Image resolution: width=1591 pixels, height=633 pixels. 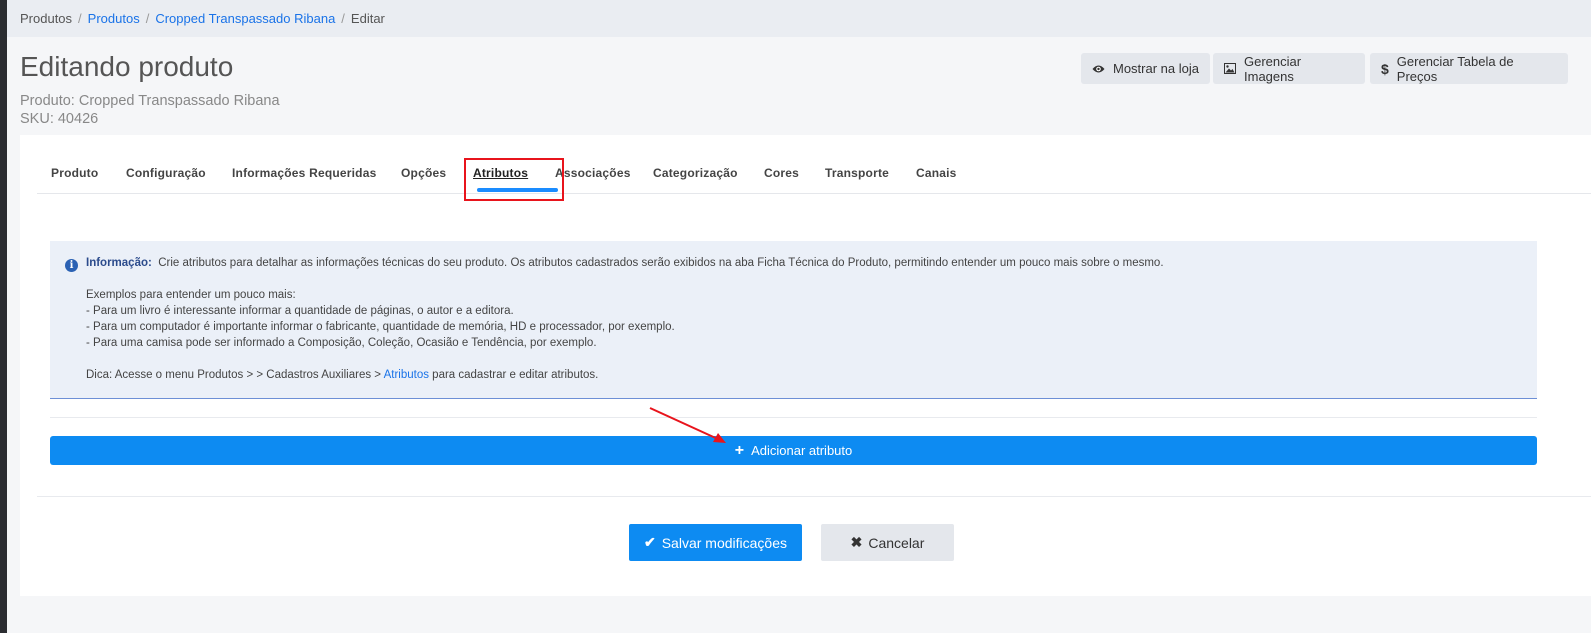 I want to click on product-name-line: Produto: Cropped Transpassado Ribana, so click(x=150, y=101).